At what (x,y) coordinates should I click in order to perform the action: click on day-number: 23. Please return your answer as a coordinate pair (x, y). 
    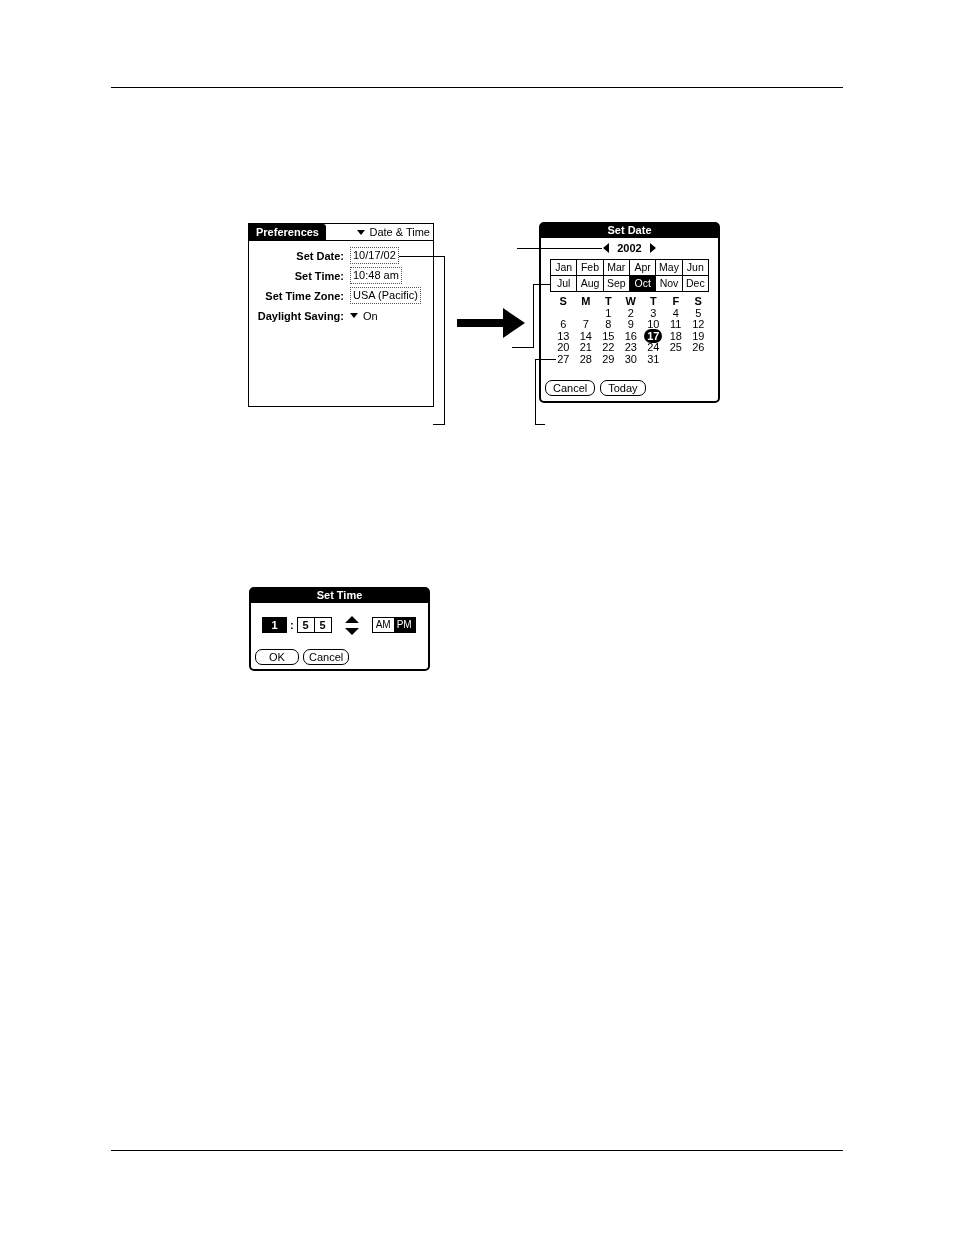
    Looking at the image, I should click on (630, 347).